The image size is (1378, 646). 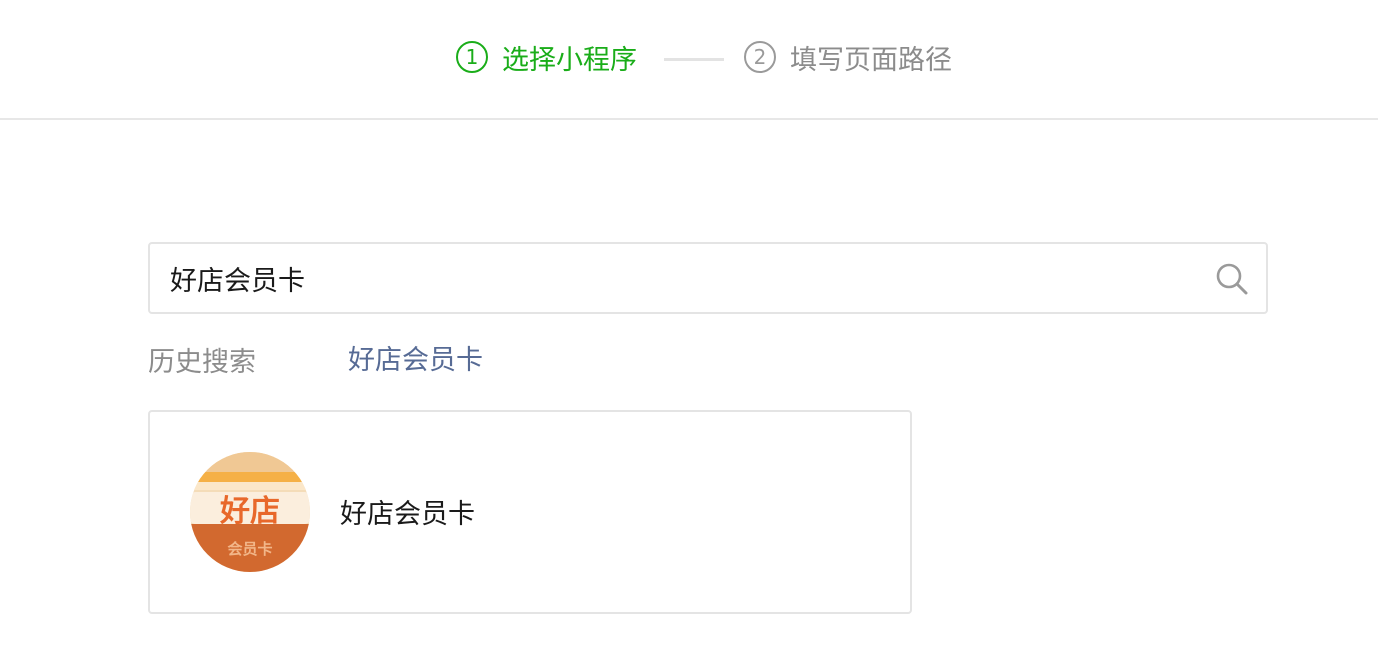 What do you see at coordinates (415, 357) in the screenshot?
I see `history-item: 好店会员卡` at bounding box center [415, 357].